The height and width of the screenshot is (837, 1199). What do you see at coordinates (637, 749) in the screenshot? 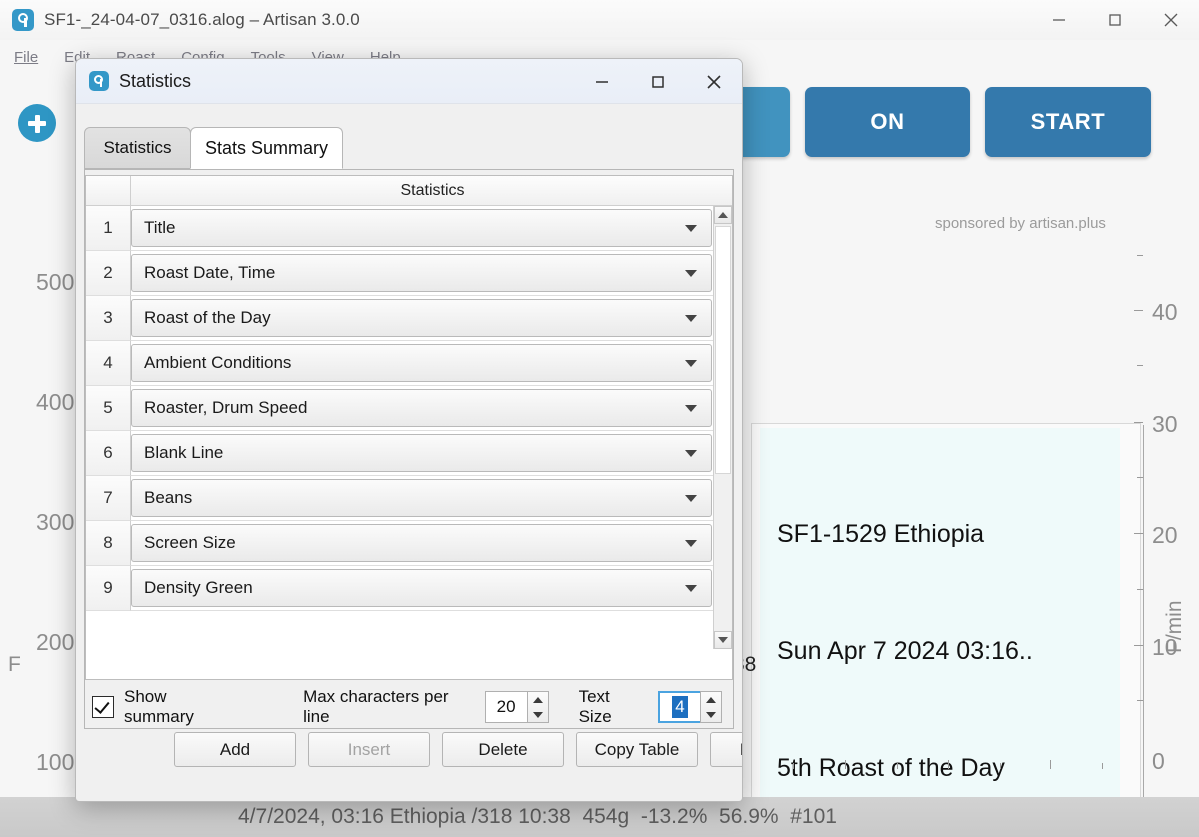
I see `copy-table-button: Copy Table` at bounding box center [637, 749].